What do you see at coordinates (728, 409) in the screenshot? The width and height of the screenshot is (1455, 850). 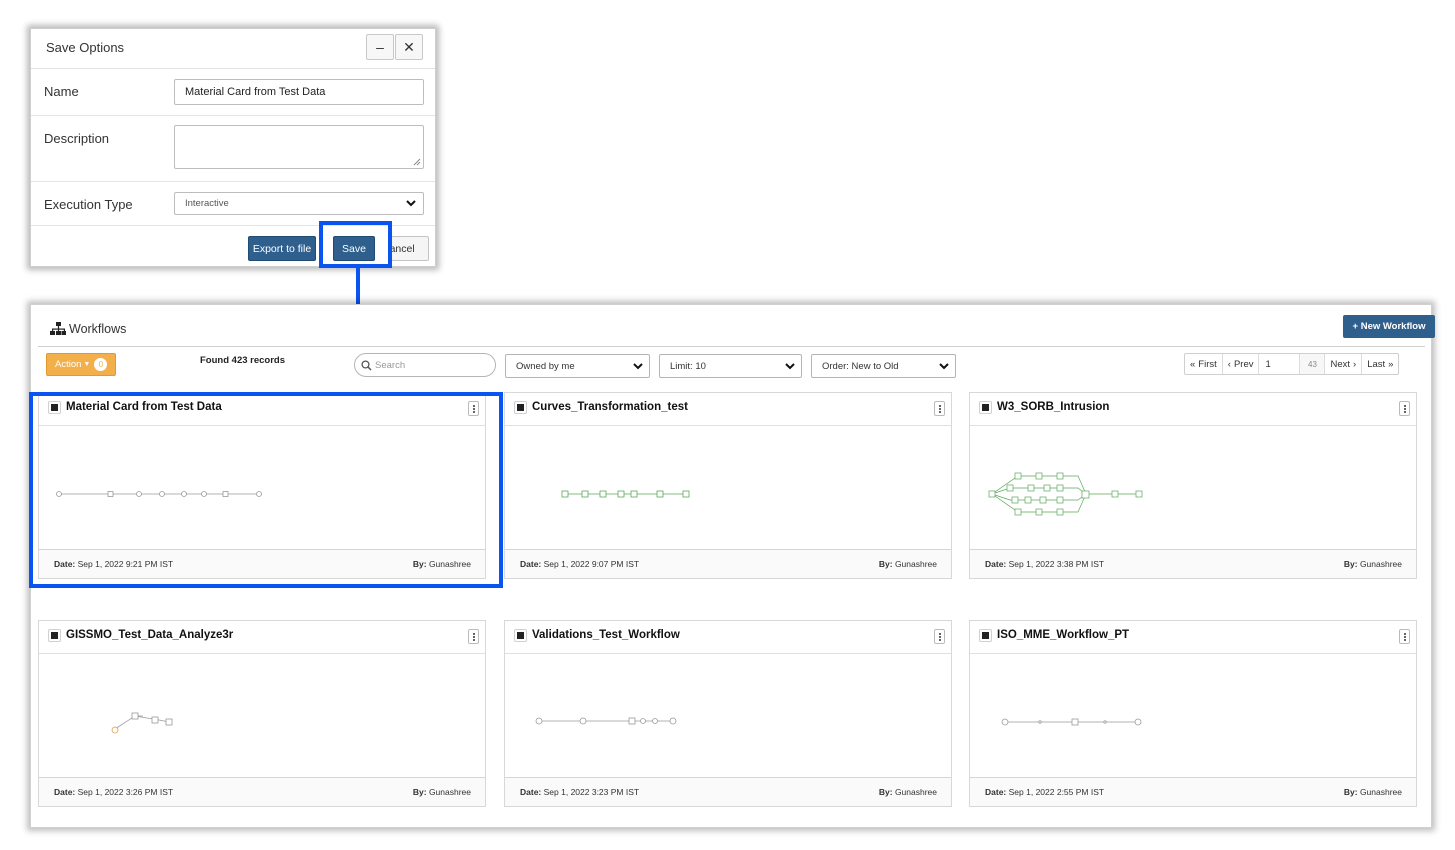 I see `workflow-card-header: Curves_Transformation_test` at bounding box center [728, 409].